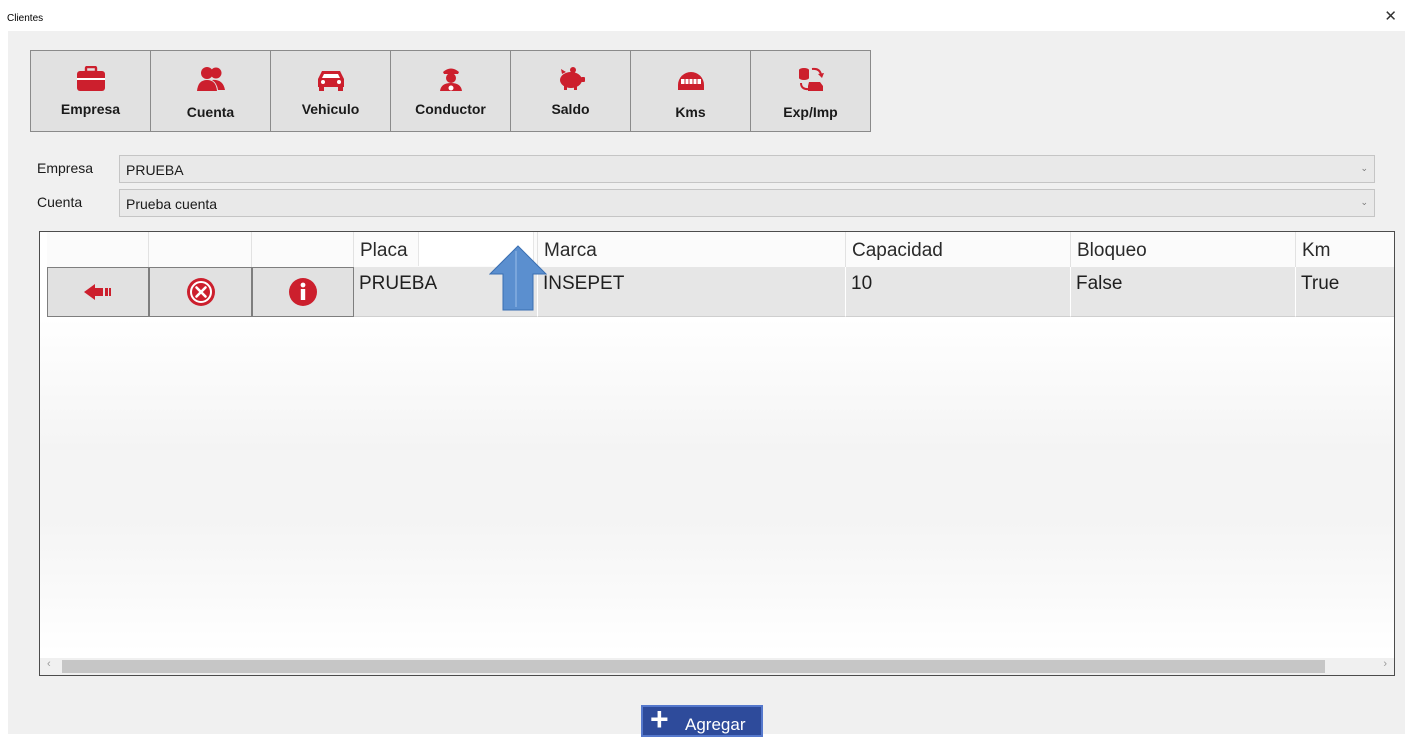 This screenshot has width=1407, height=737. I want to click on cell-capacidad: 10, so click(958, 292).